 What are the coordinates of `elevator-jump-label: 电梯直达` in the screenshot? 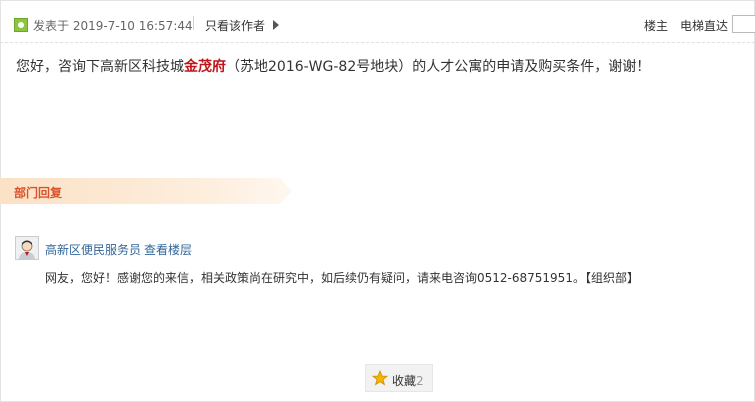 It's located at (704, 26).